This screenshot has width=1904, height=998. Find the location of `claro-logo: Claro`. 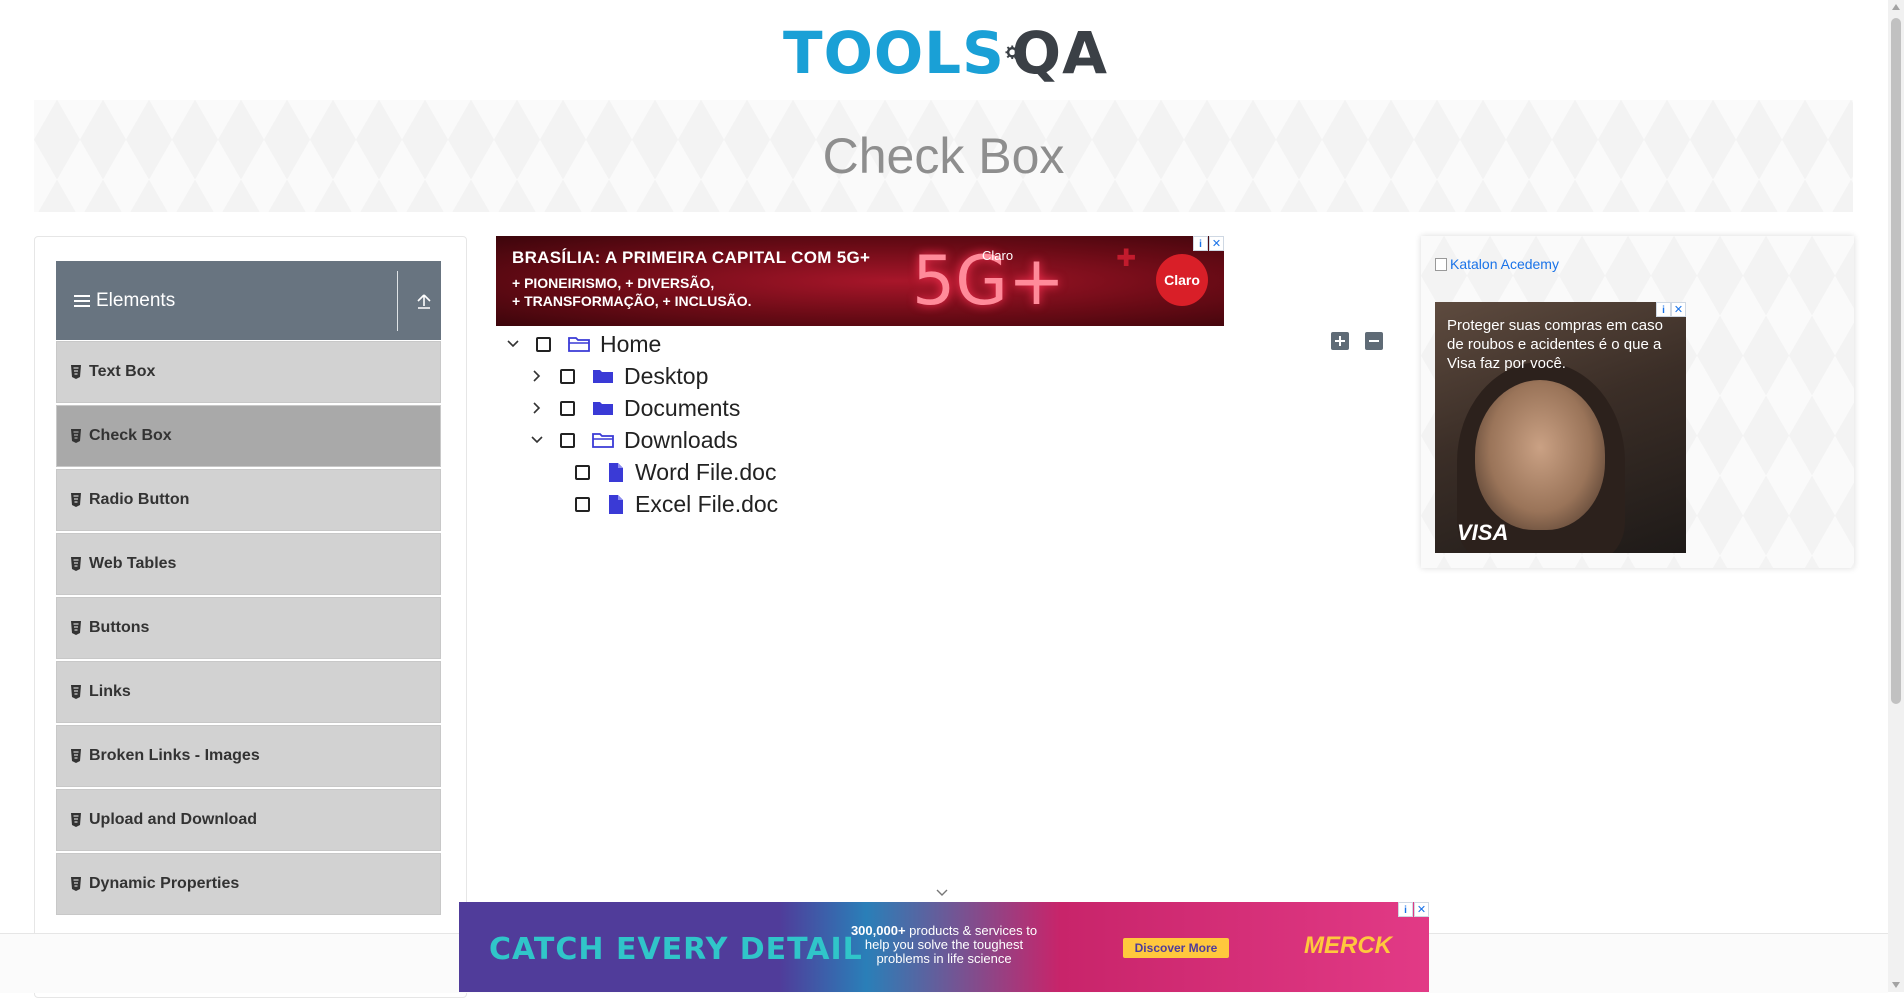

claro-logo: Claro is located at coordinates (1182, 280).